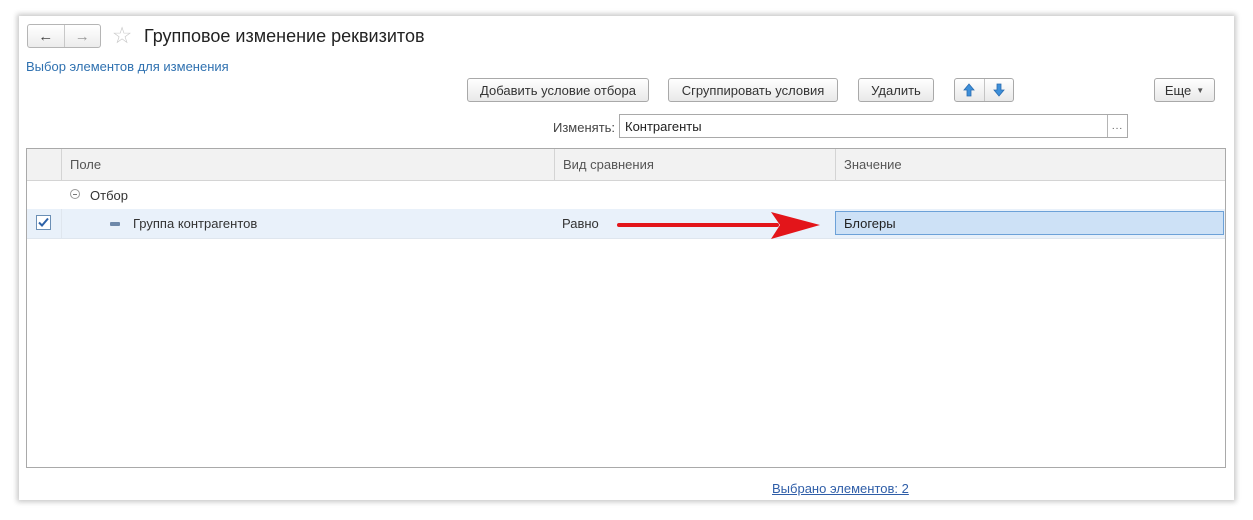  Describe the element at coordinates (694, 164) in the screenshot. I see `column-header-comparison: Вид сравнения` at that location.